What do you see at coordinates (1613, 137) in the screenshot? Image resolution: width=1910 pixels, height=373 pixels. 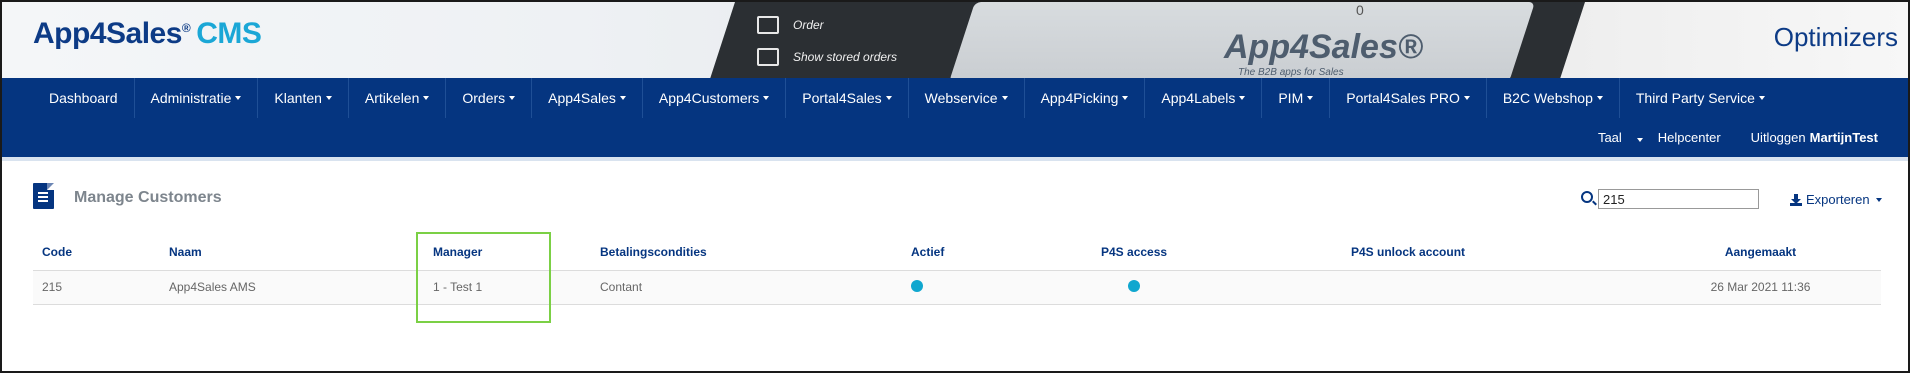 I see `language-menu: Taal` at bounding box center [1613, 137].